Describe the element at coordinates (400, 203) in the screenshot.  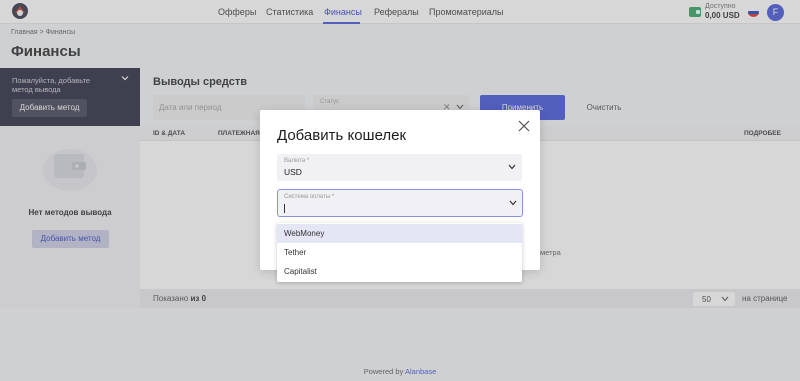
I see `payment-system-select: Система оплаты *` at that location.